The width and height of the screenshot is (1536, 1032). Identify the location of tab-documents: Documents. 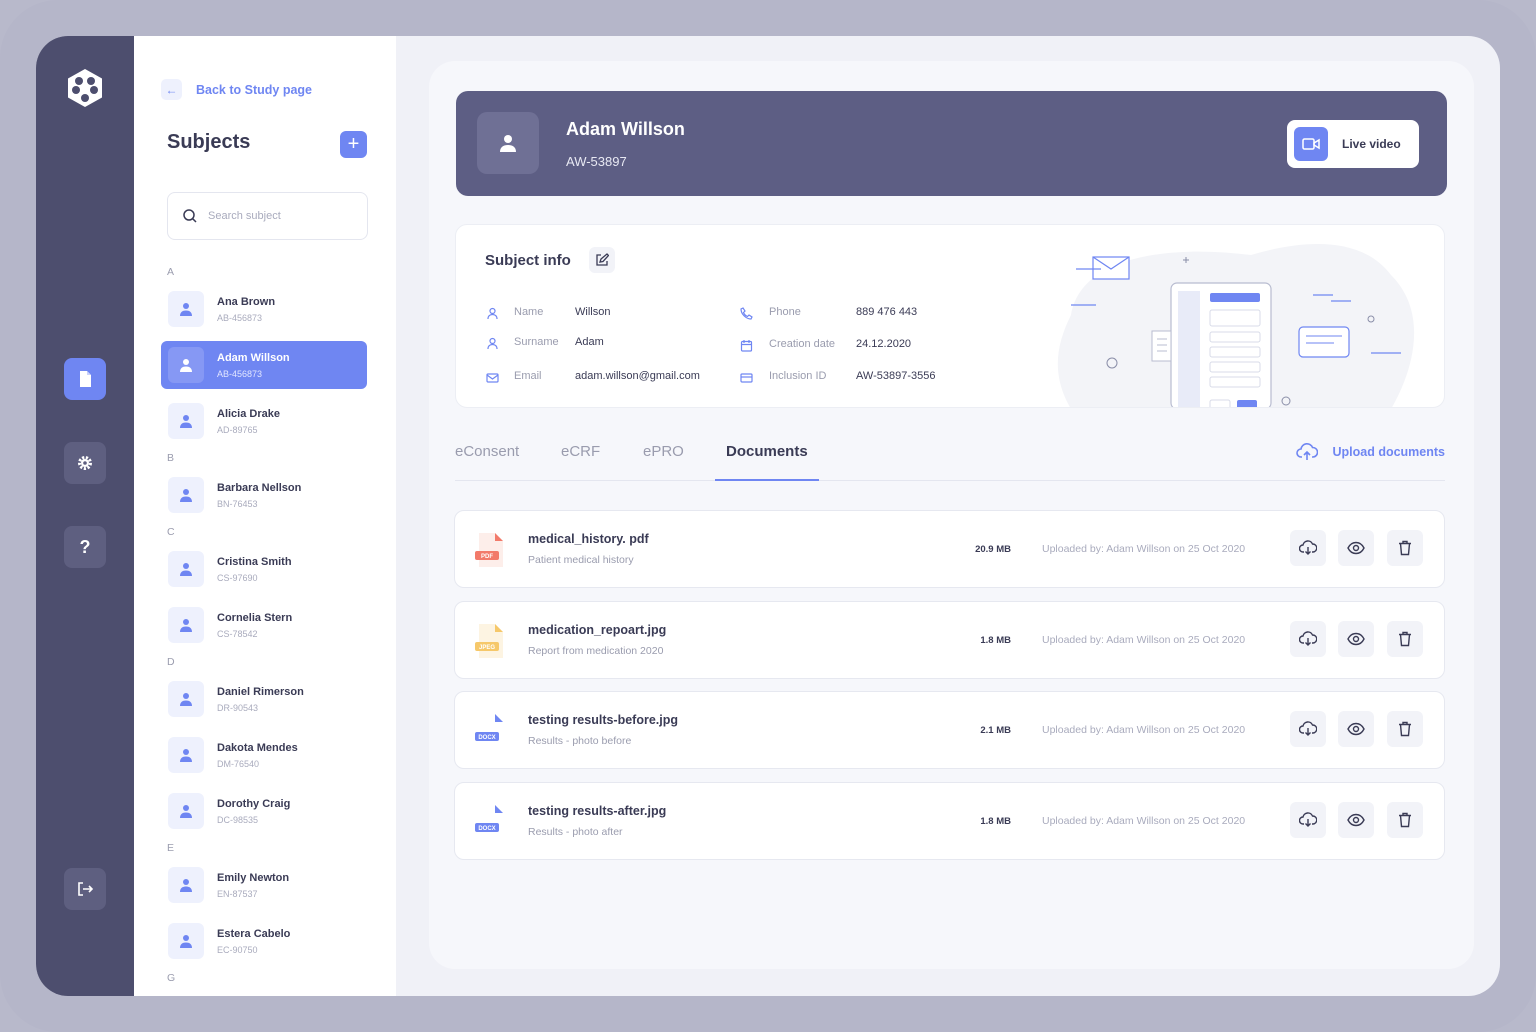
(767, 451).